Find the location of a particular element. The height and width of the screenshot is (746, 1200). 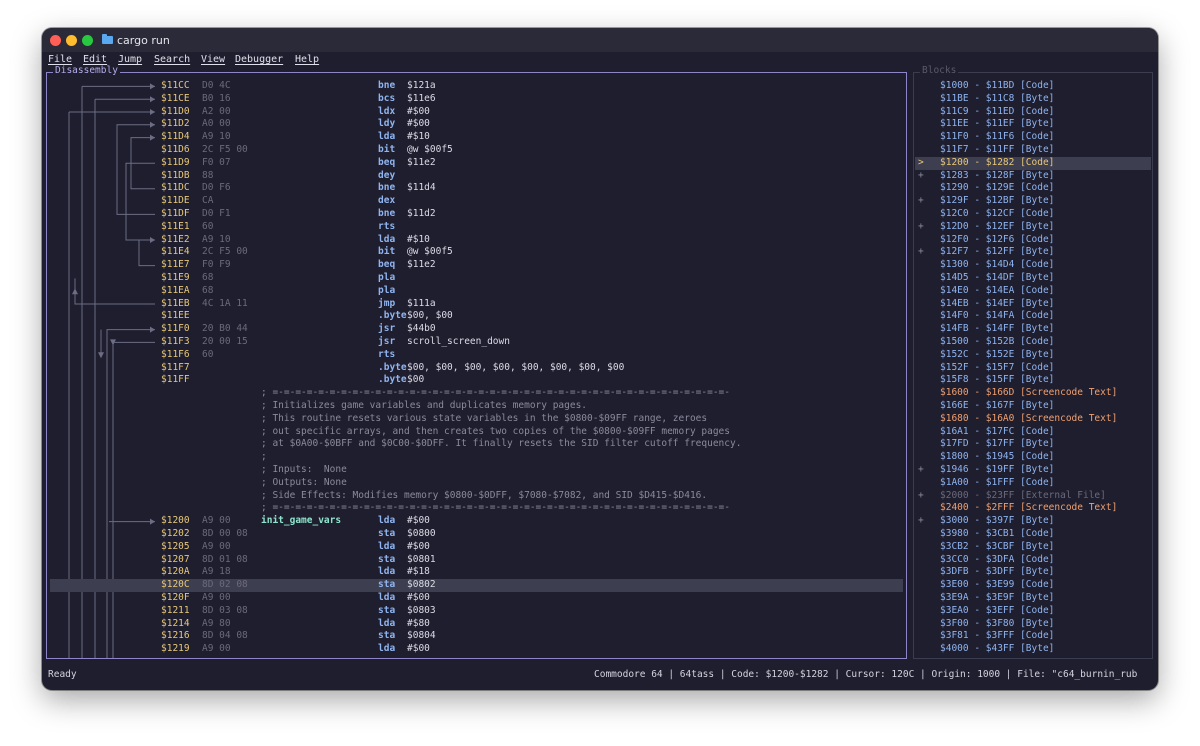

block-item: $1600 - $166D [Screencode Text] is located at coordinates (1033, 393).